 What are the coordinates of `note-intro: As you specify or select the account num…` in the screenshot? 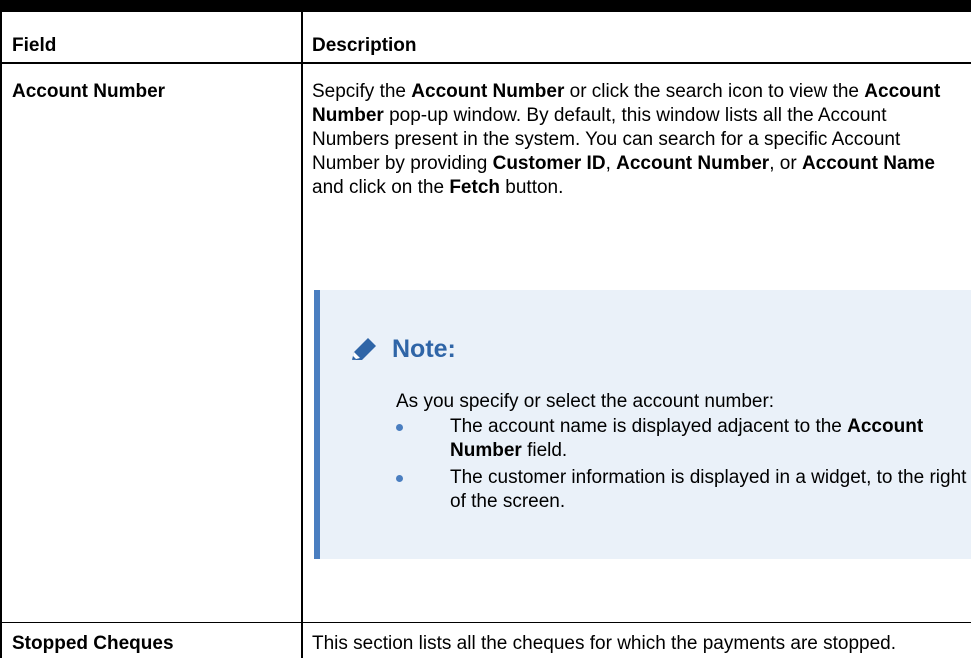 It's located at (585, 401).